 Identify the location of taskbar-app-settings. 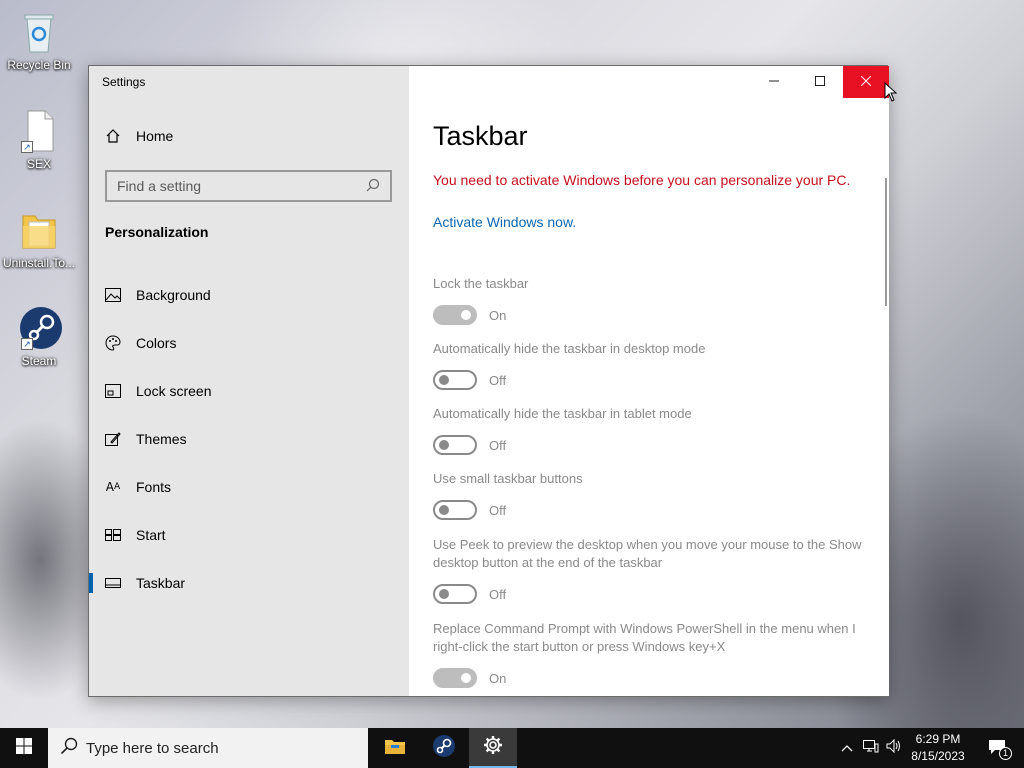
(493, 748).